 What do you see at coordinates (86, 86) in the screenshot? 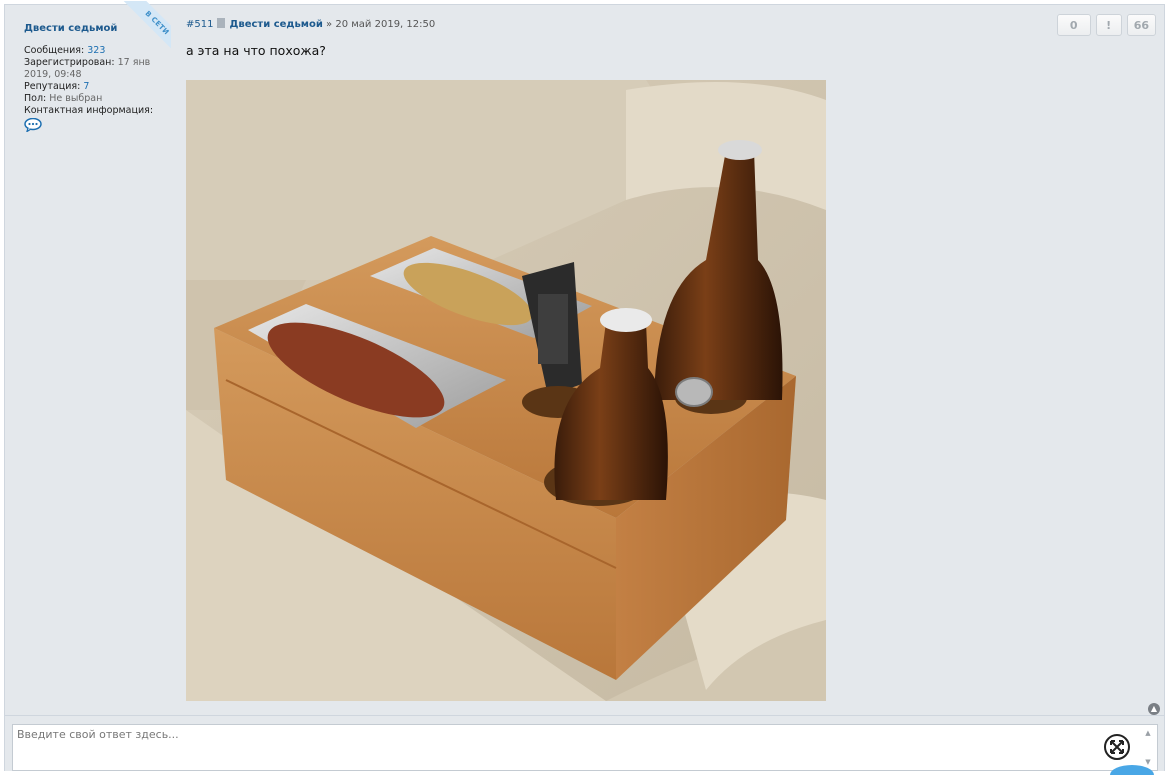
I see `author-reputation-link: 7` at bounding box center [86, 86].